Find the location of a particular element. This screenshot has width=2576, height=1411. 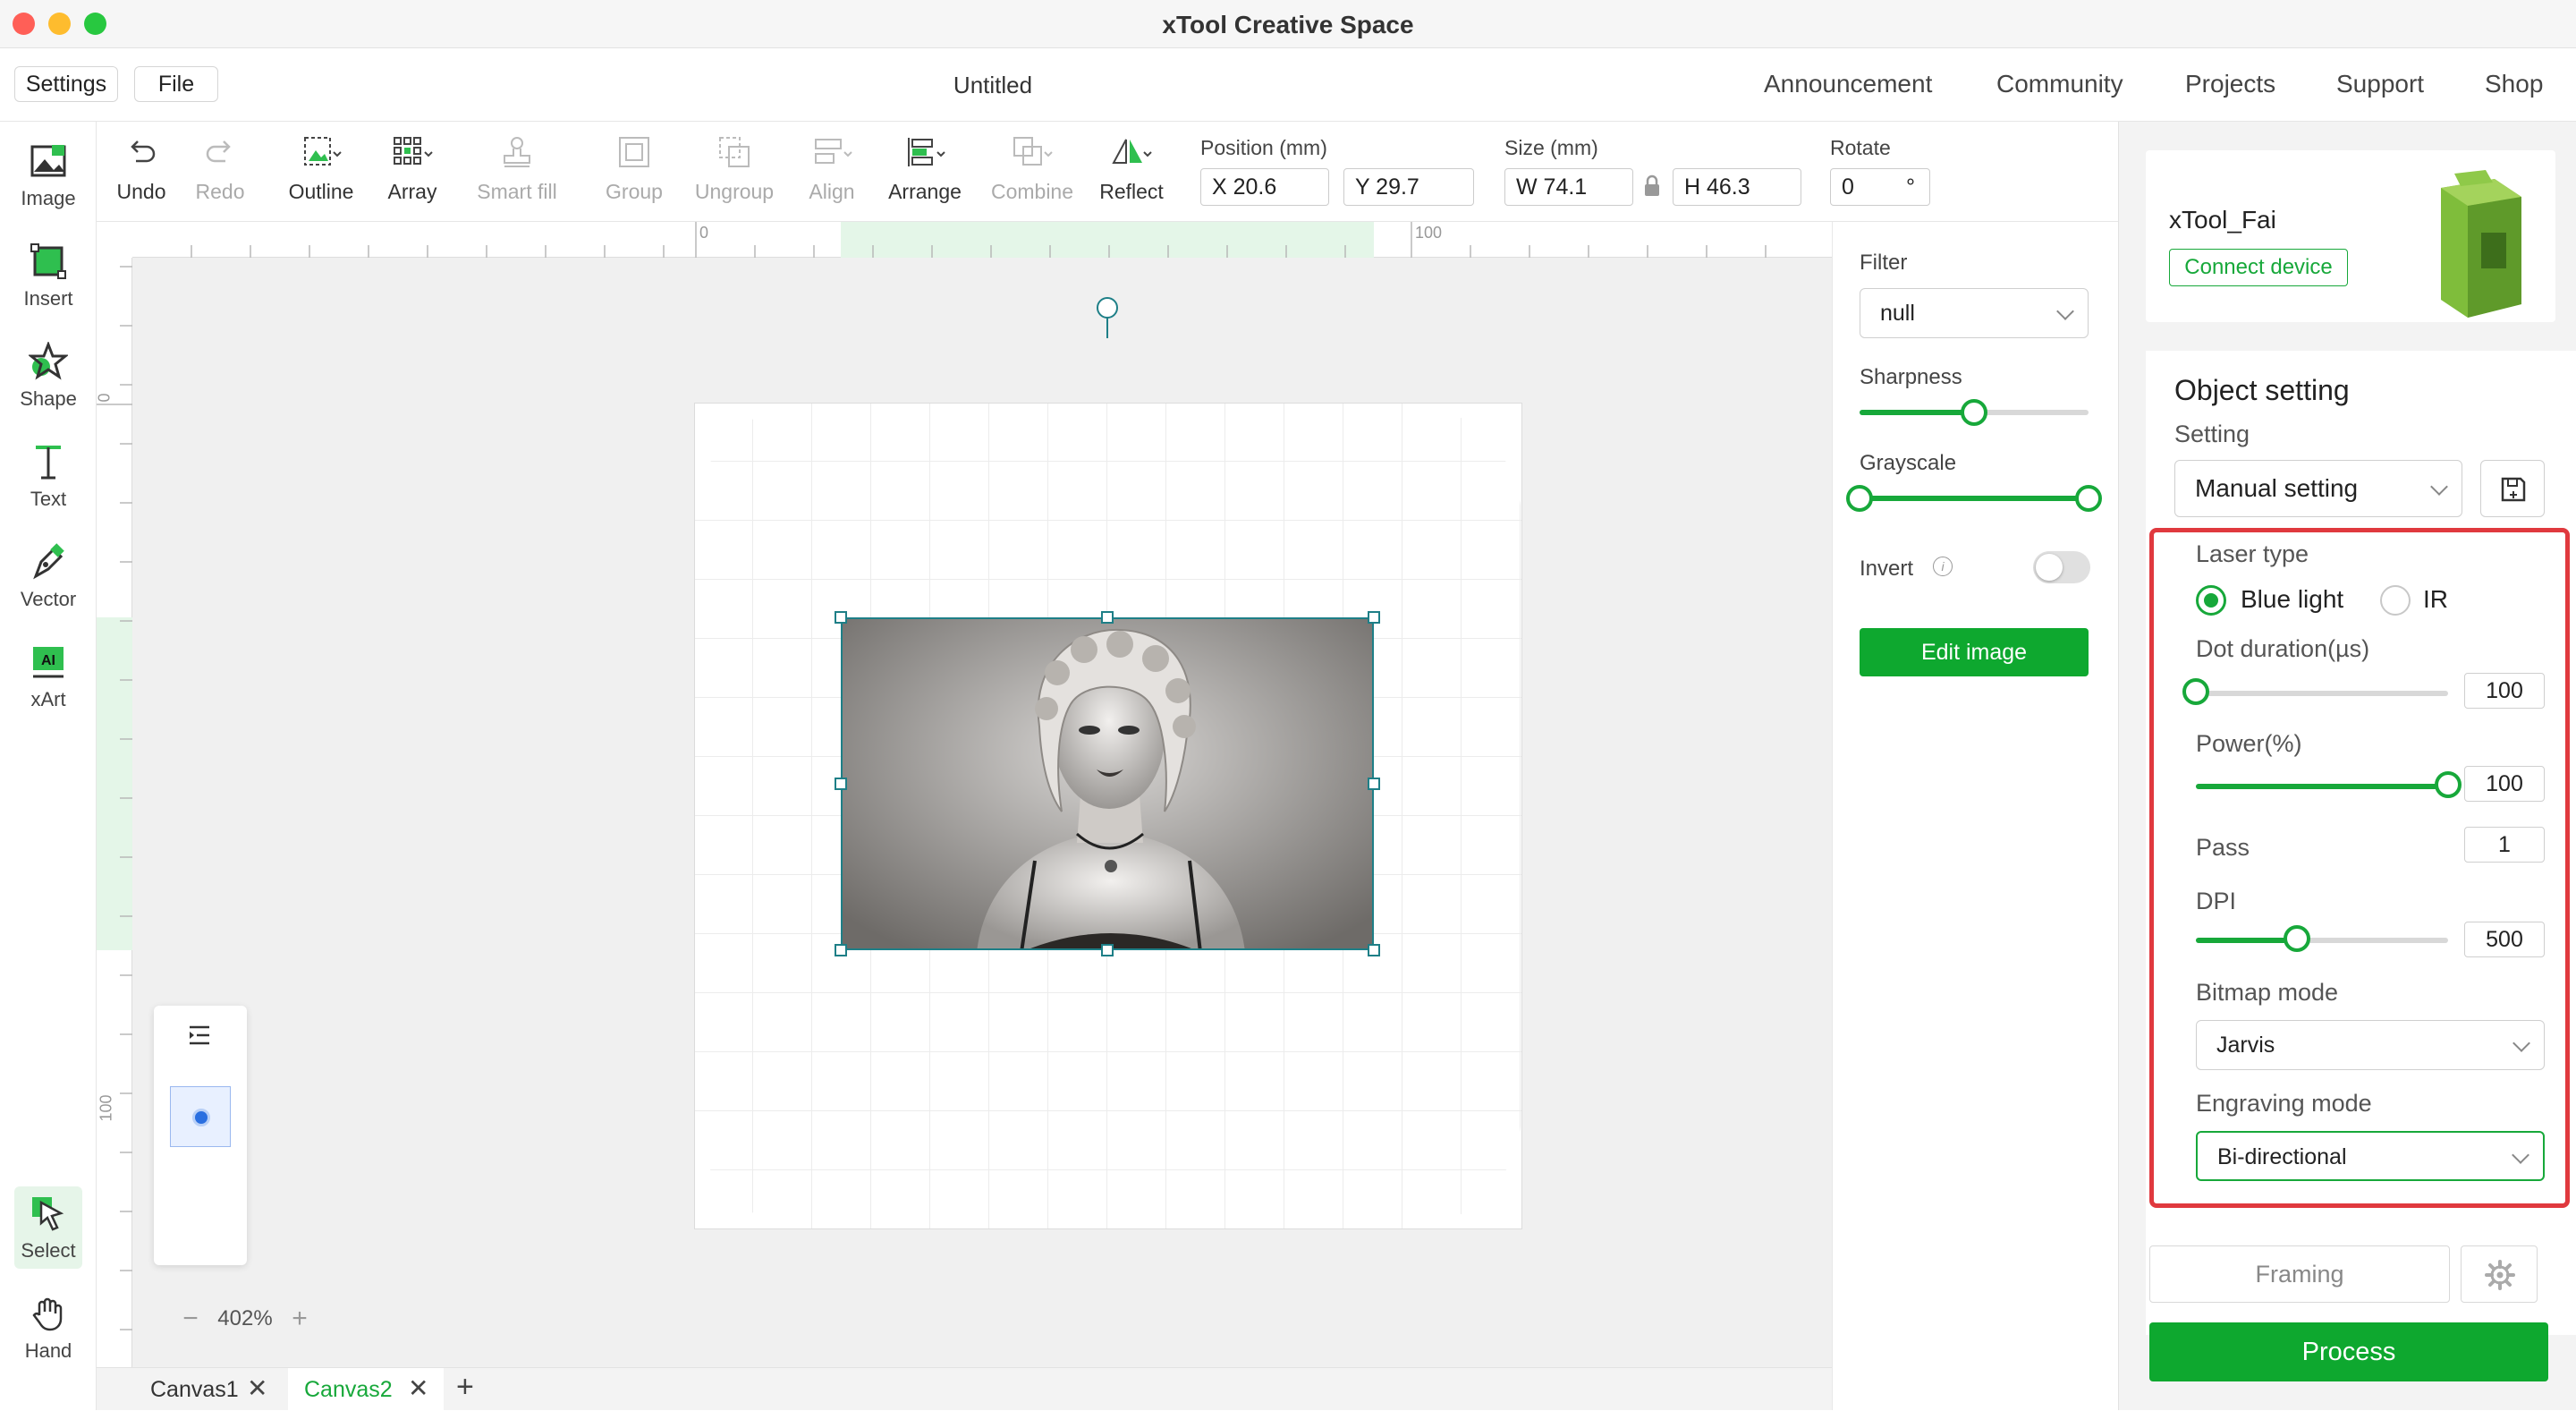

zoom-in-button: + is located at coordinates (299, 1319).